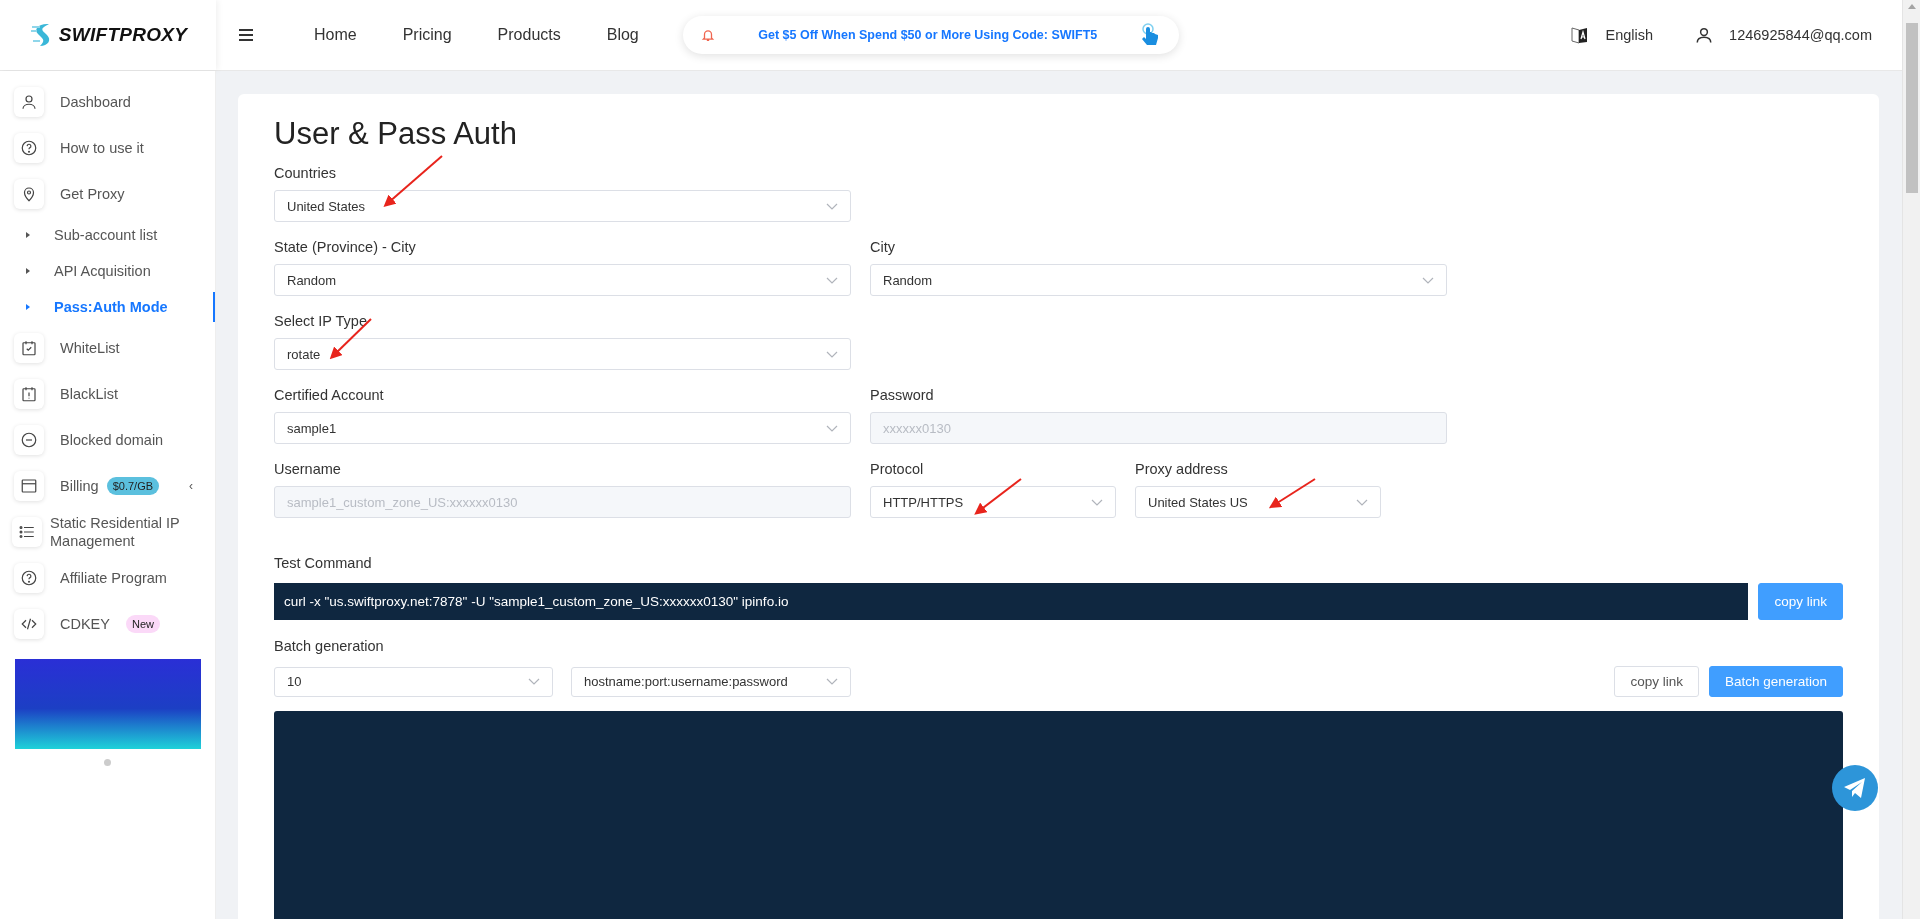  What do you see at coordinates (107, 307) in the screenshot?
I see `sidebar-subitem: Pass:Auth Mode` at bounding box center [107, 307].